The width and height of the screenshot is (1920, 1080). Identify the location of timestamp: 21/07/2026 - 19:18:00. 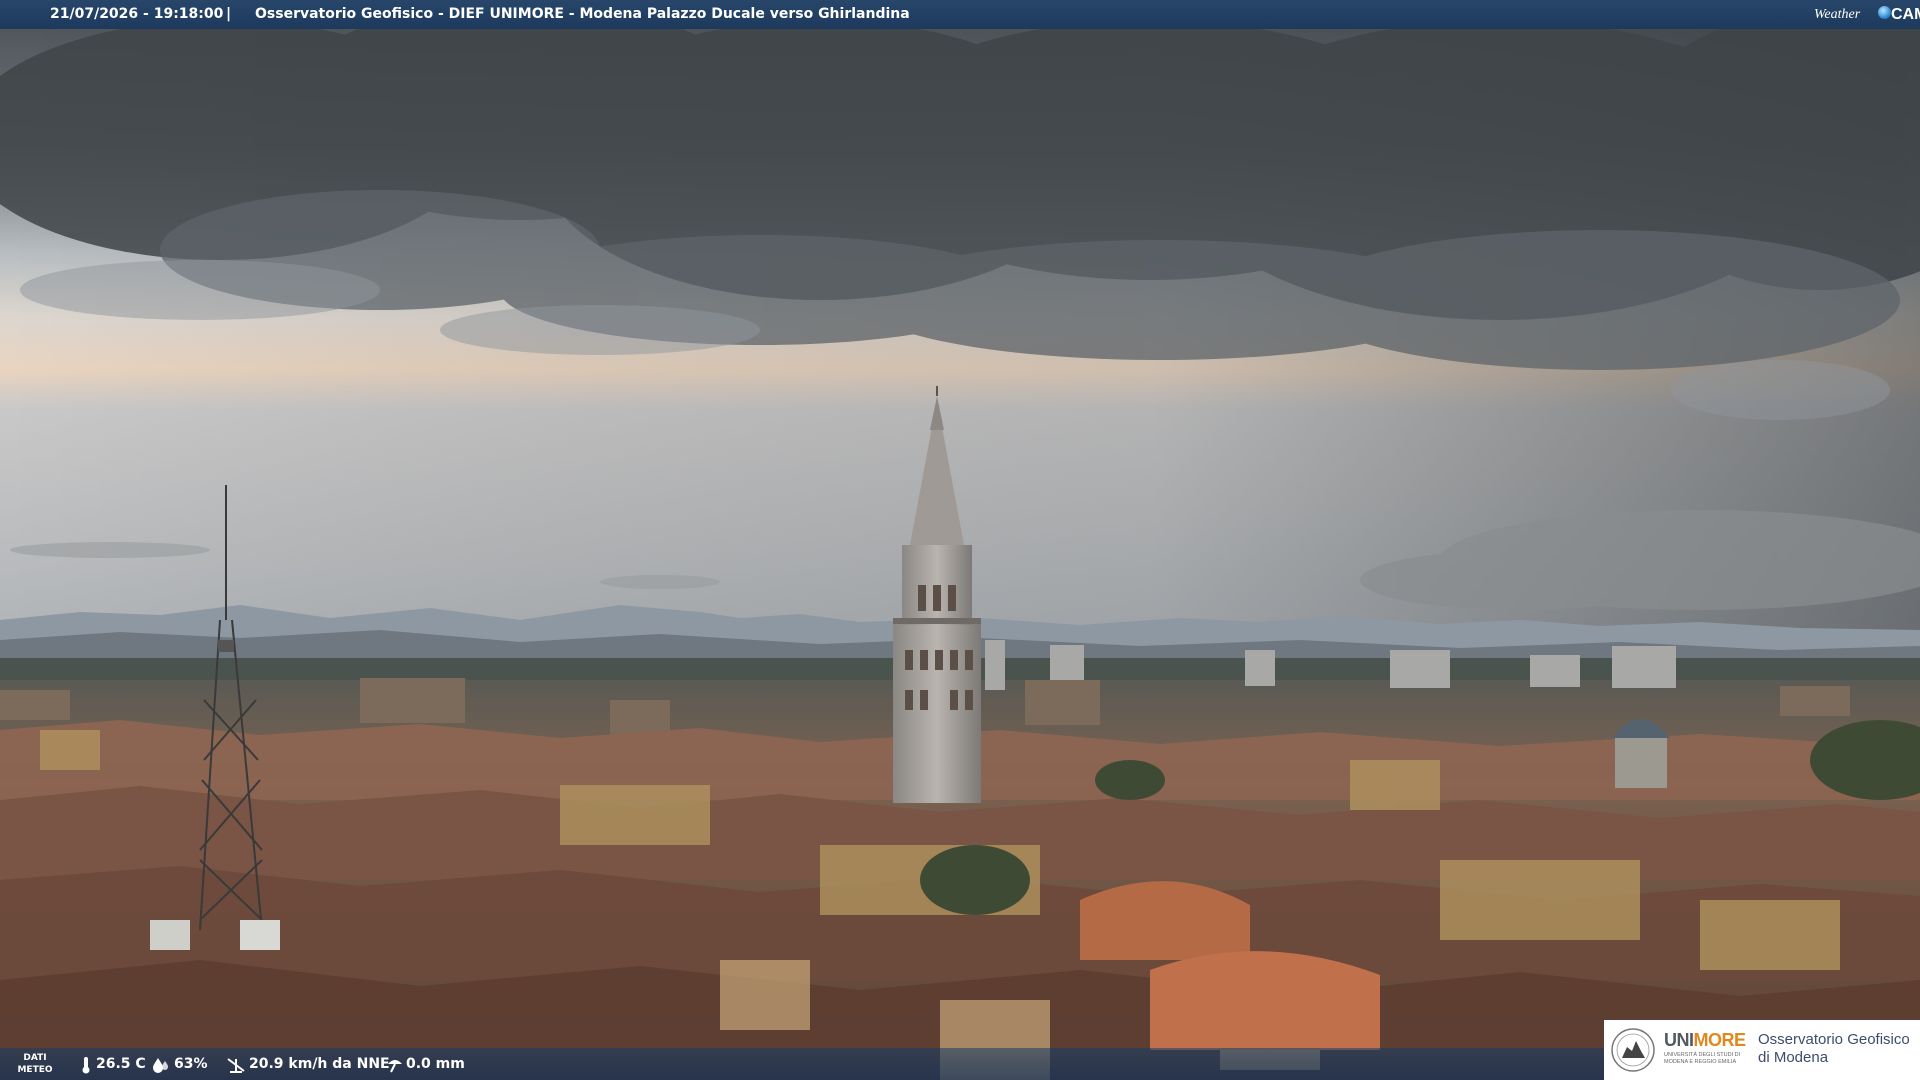
(137, 14).